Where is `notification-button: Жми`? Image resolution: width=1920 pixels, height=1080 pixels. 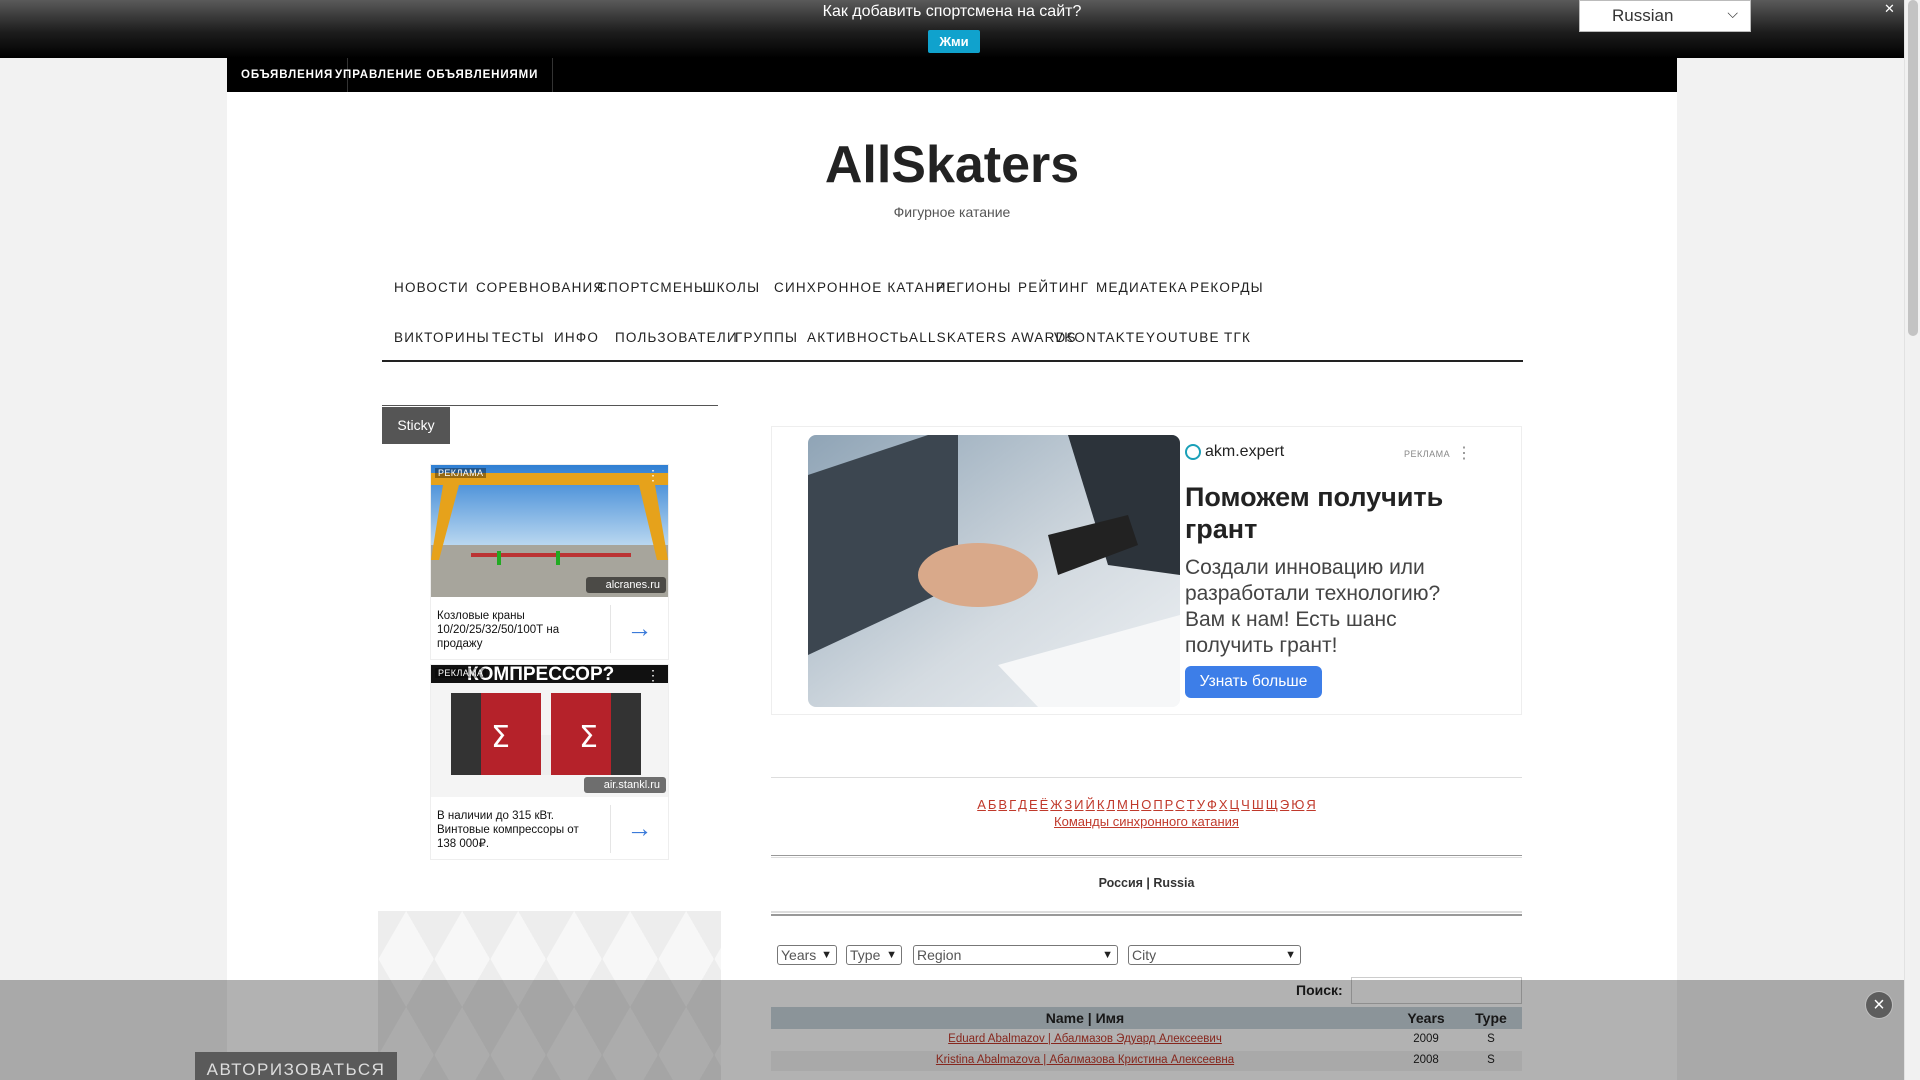 notification-button: Жми is located at coordinates (954, 41).